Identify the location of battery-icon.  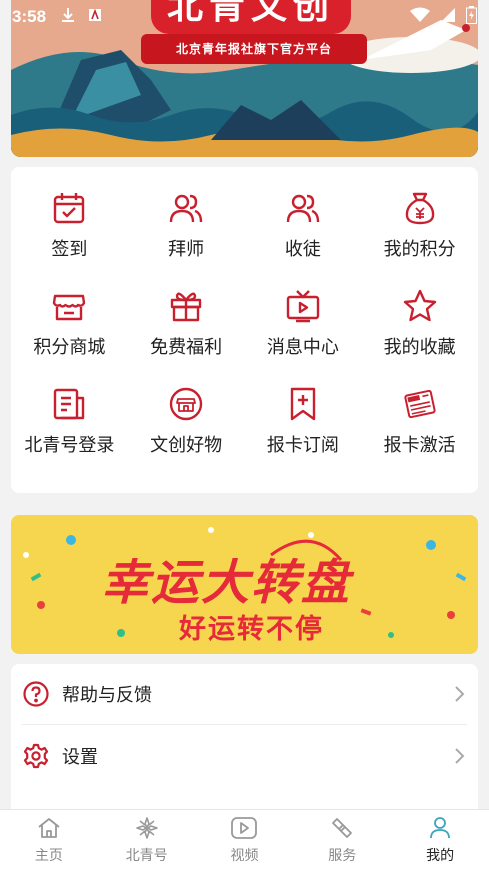
(471, 17).